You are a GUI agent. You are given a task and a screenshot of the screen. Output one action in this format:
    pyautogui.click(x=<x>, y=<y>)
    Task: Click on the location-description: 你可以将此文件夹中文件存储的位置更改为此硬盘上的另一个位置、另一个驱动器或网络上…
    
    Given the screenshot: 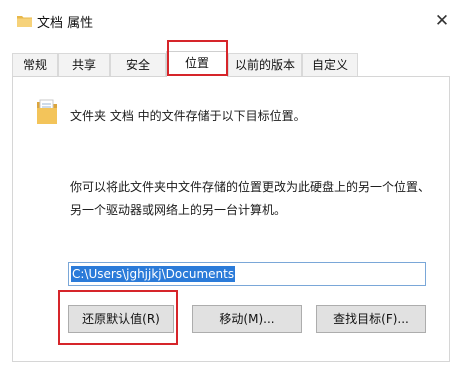 What is the action you would take?
    pyautogui.click(x=250, y=198)
    